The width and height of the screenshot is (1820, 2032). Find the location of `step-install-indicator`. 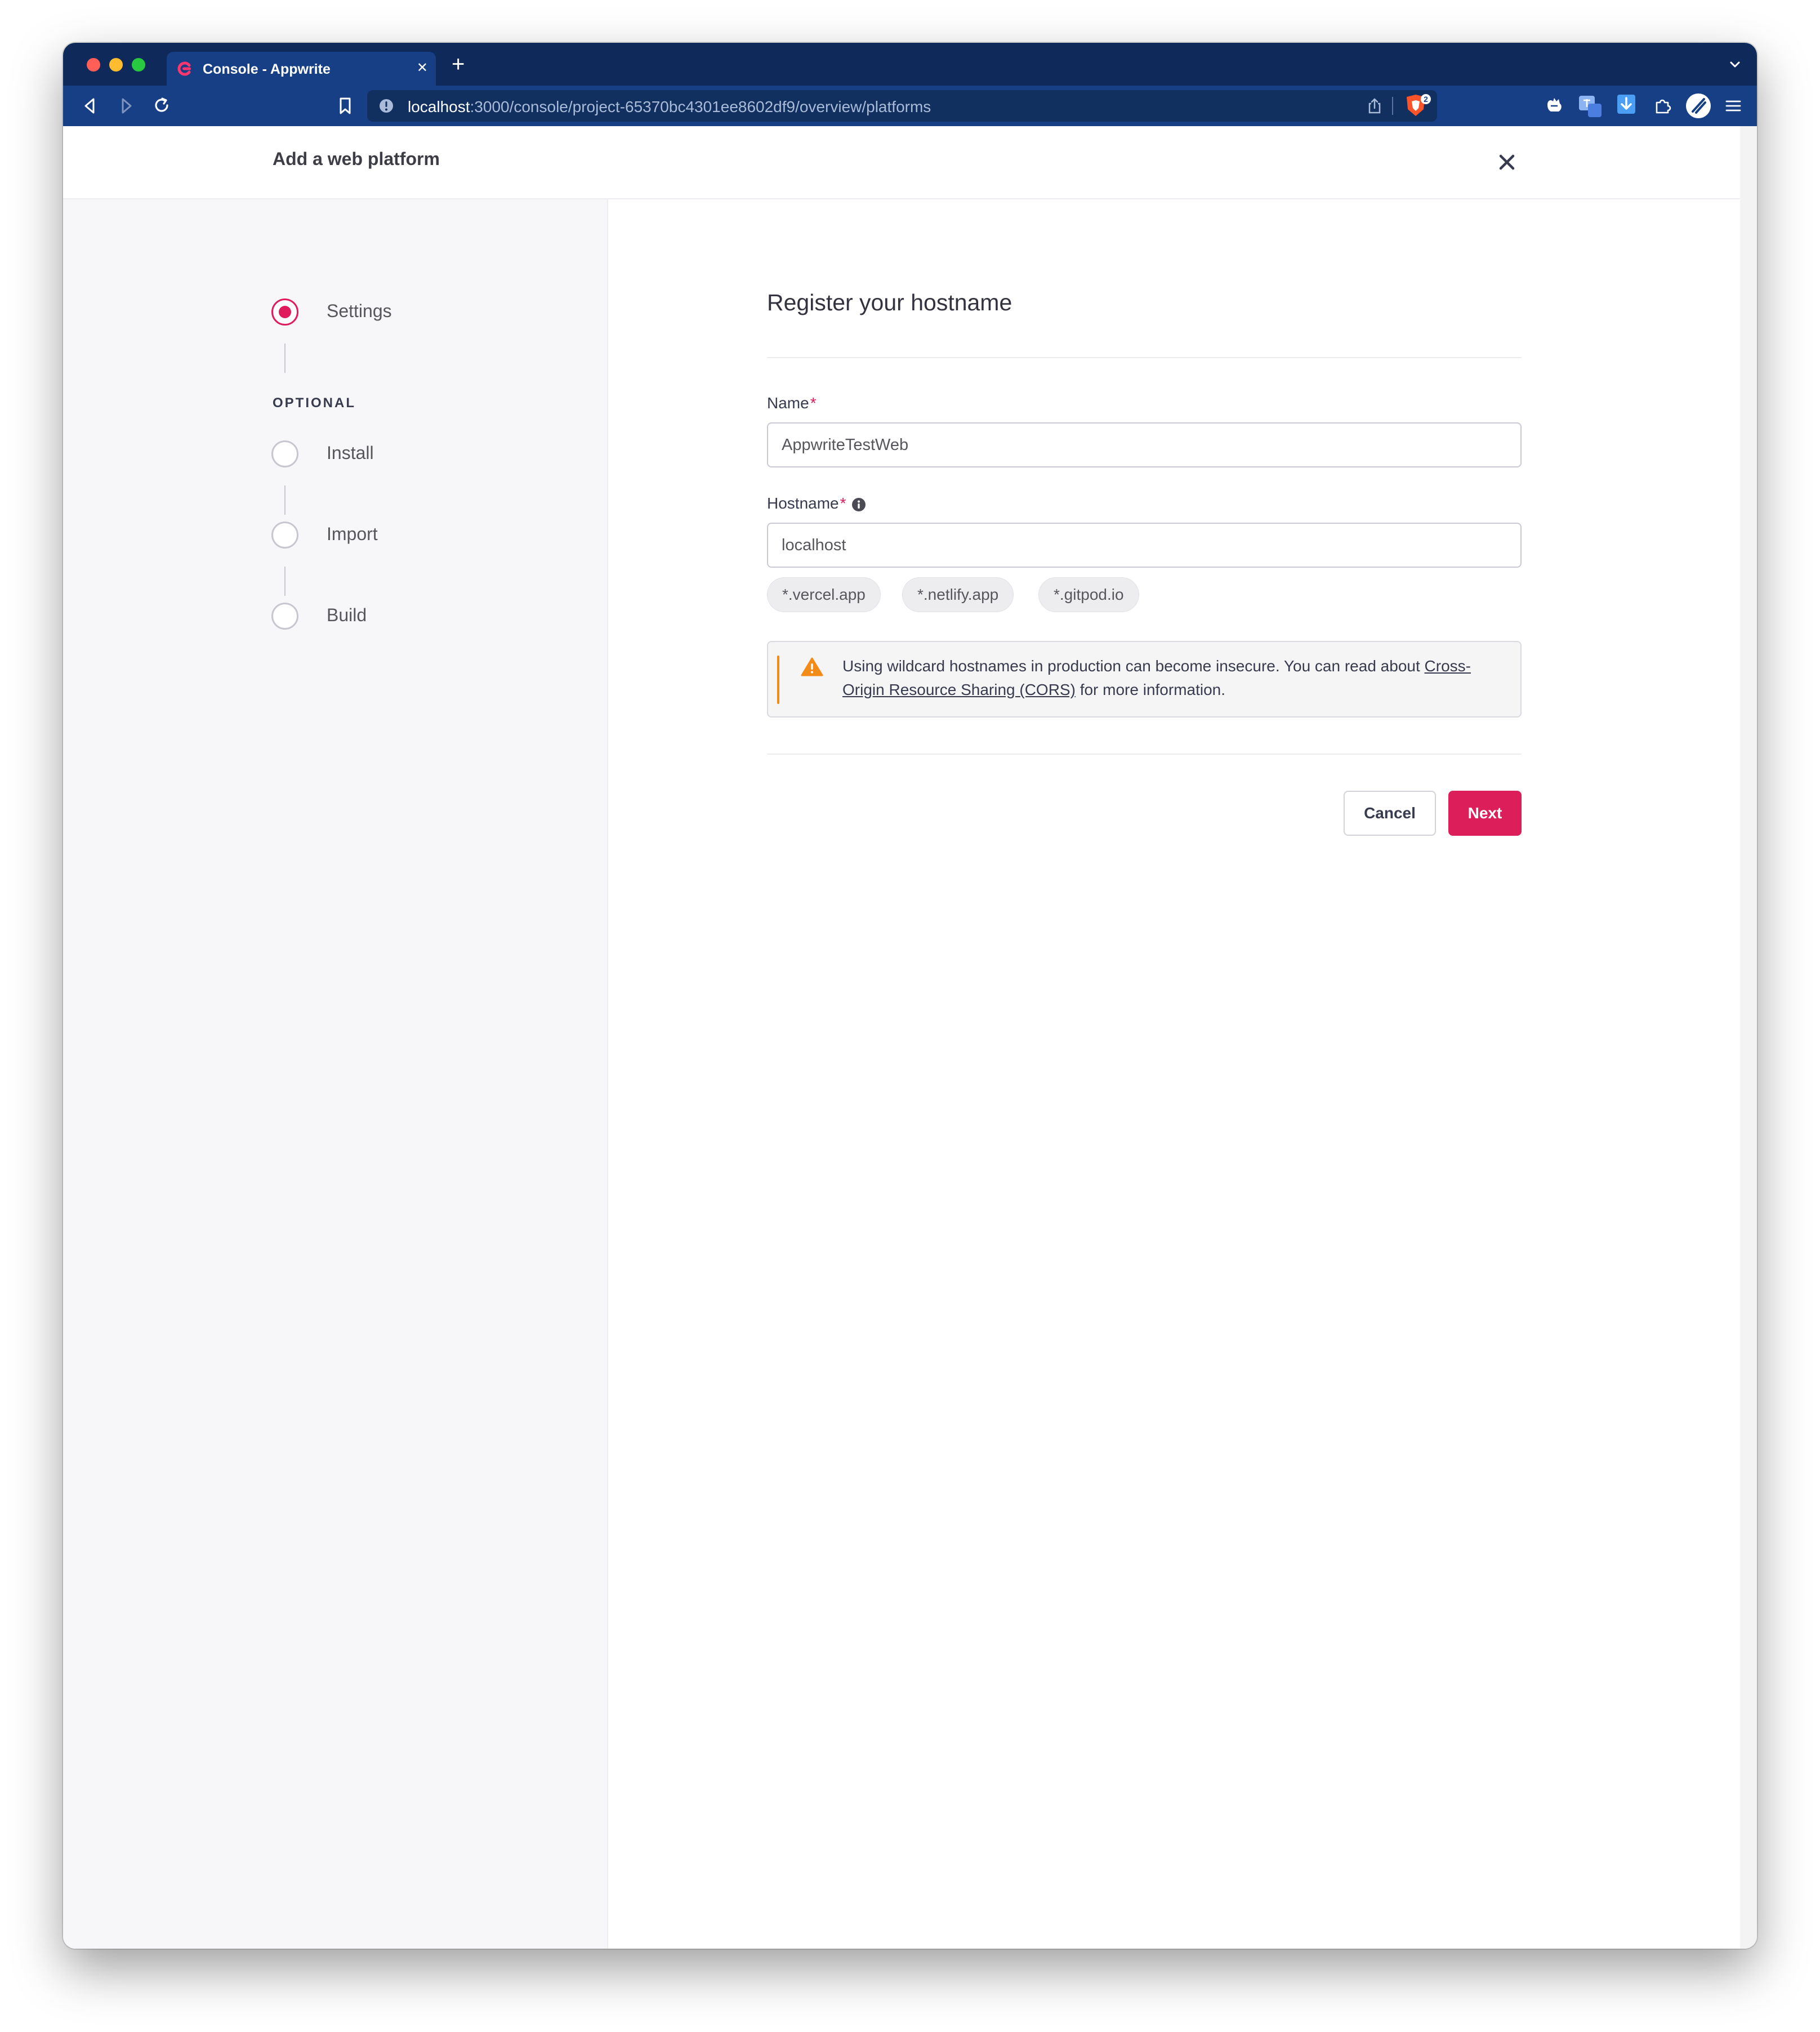

step-install-indicator is located at coordinates (284, 454).